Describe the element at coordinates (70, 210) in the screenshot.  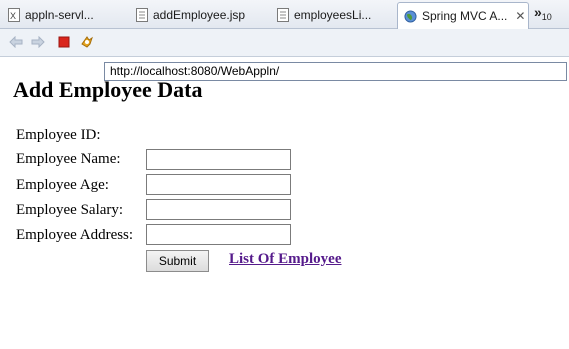
I see `employee-salary-label: Employee Salary:` at that location.